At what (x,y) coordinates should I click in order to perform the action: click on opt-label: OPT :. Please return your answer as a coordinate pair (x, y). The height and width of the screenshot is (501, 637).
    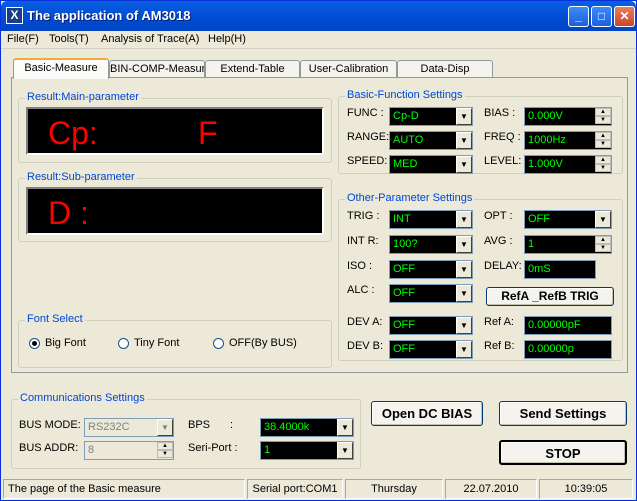
    Looking at the image, I should click on (498, 216).